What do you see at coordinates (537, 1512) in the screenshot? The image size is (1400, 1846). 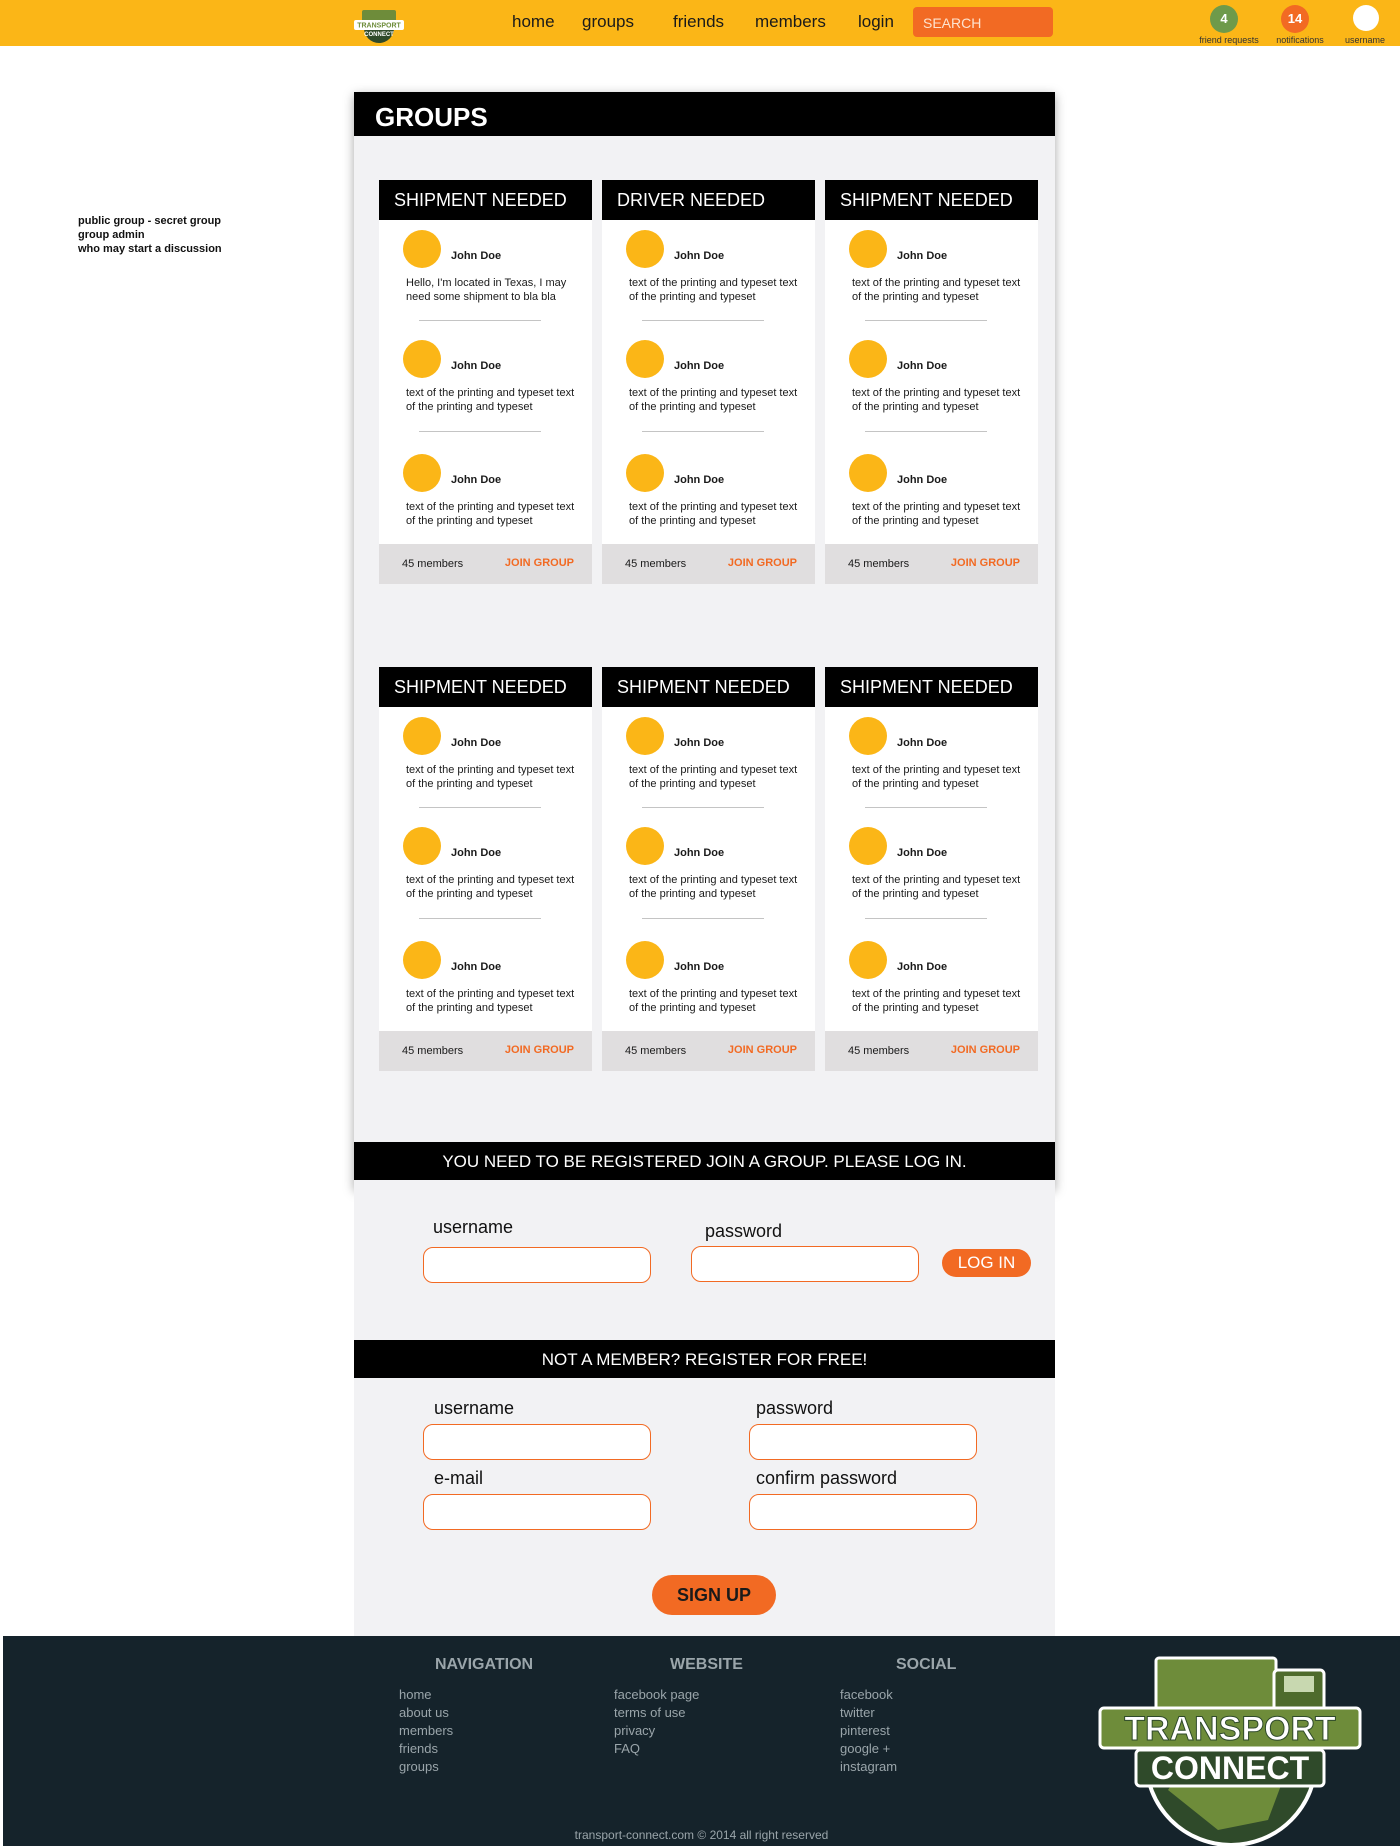 I see `register-email-input` at bounding box center [537, 1512].